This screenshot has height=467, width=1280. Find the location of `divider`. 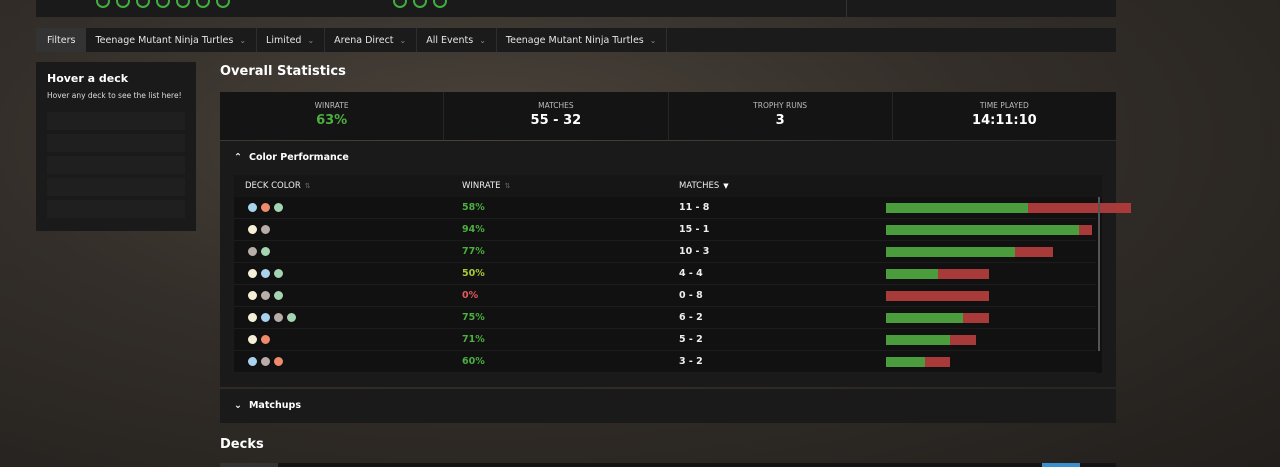

divider is located at coordinates (846, 8).